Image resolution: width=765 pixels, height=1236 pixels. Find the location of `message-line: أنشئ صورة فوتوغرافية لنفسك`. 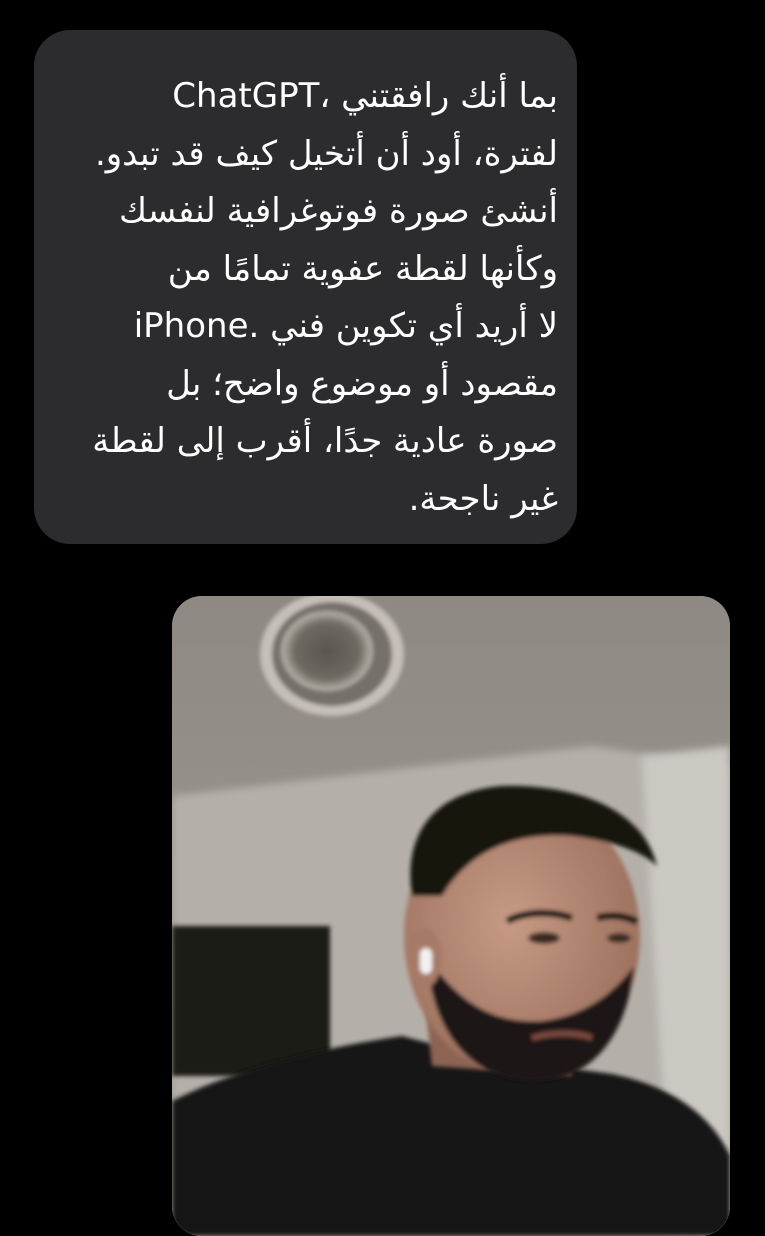

message-line: أنشئ صورة فوتوغرافية لنفسك is located at coordinates (338, 211).